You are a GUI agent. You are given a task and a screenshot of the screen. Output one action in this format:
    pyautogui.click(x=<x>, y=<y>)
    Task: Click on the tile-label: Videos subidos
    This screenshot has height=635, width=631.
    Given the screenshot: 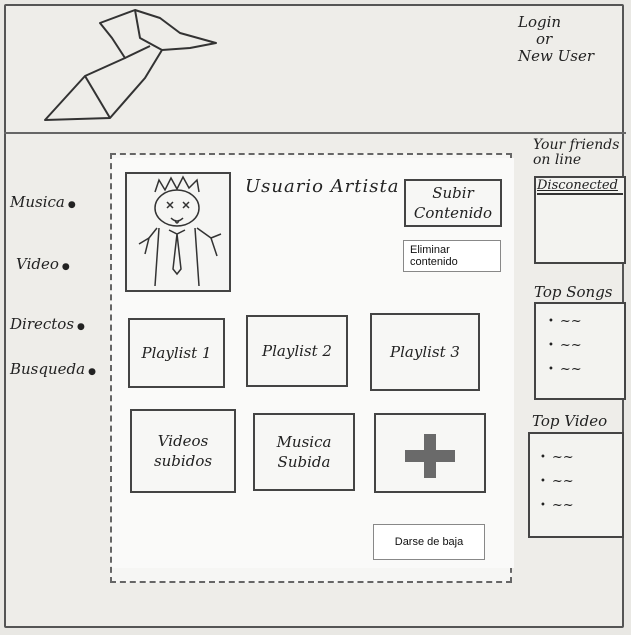 What is the action you would take?
    pyautogui.click(x=183, y=451)
    